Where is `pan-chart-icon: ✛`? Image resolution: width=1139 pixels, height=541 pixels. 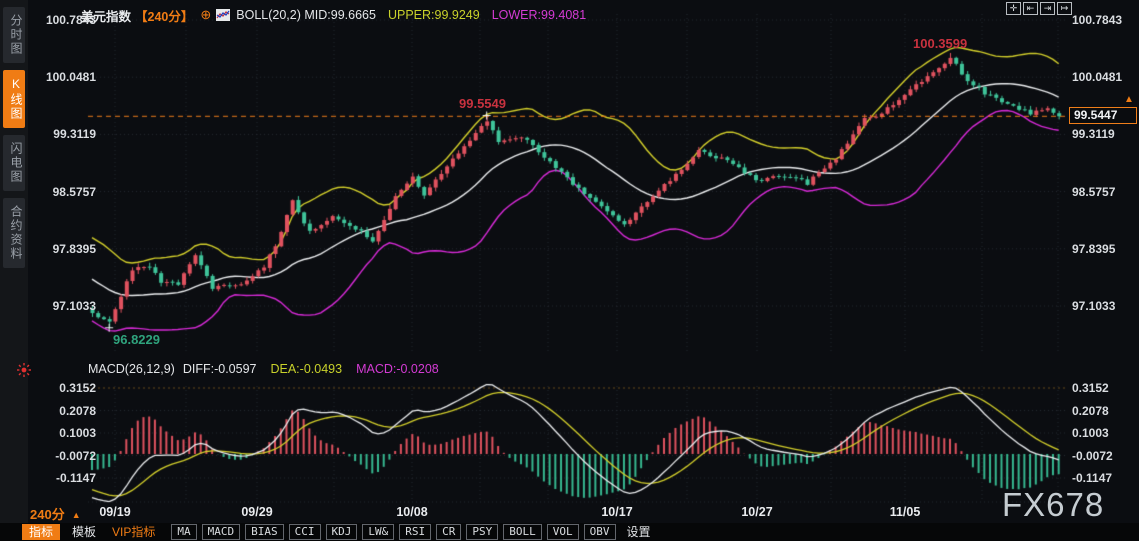 pan-chart-icon: ✛ is located at coordinates (1013, 8).